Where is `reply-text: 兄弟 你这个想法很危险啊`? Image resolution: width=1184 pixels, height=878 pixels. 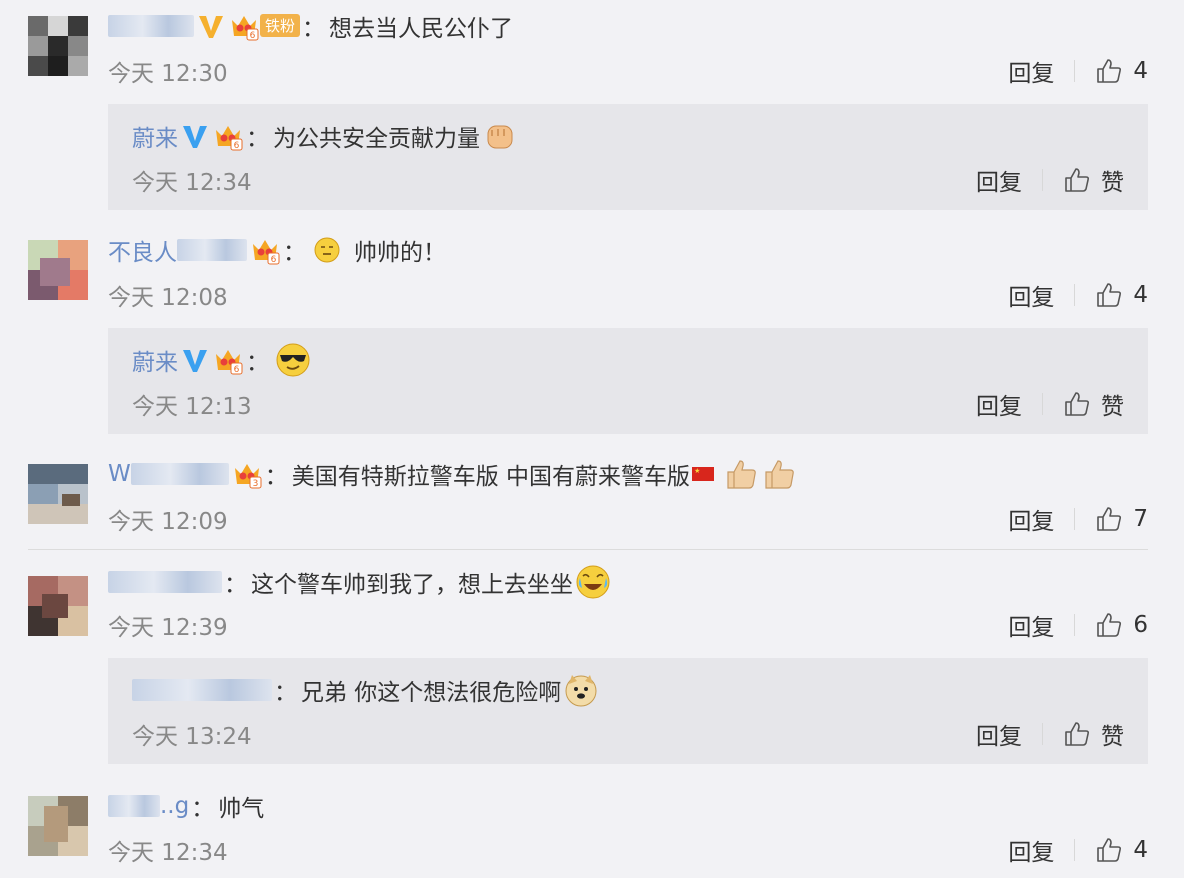 reply-text: 兄弟 你这个想法很危险啊 is located at coordinates (431, 693).